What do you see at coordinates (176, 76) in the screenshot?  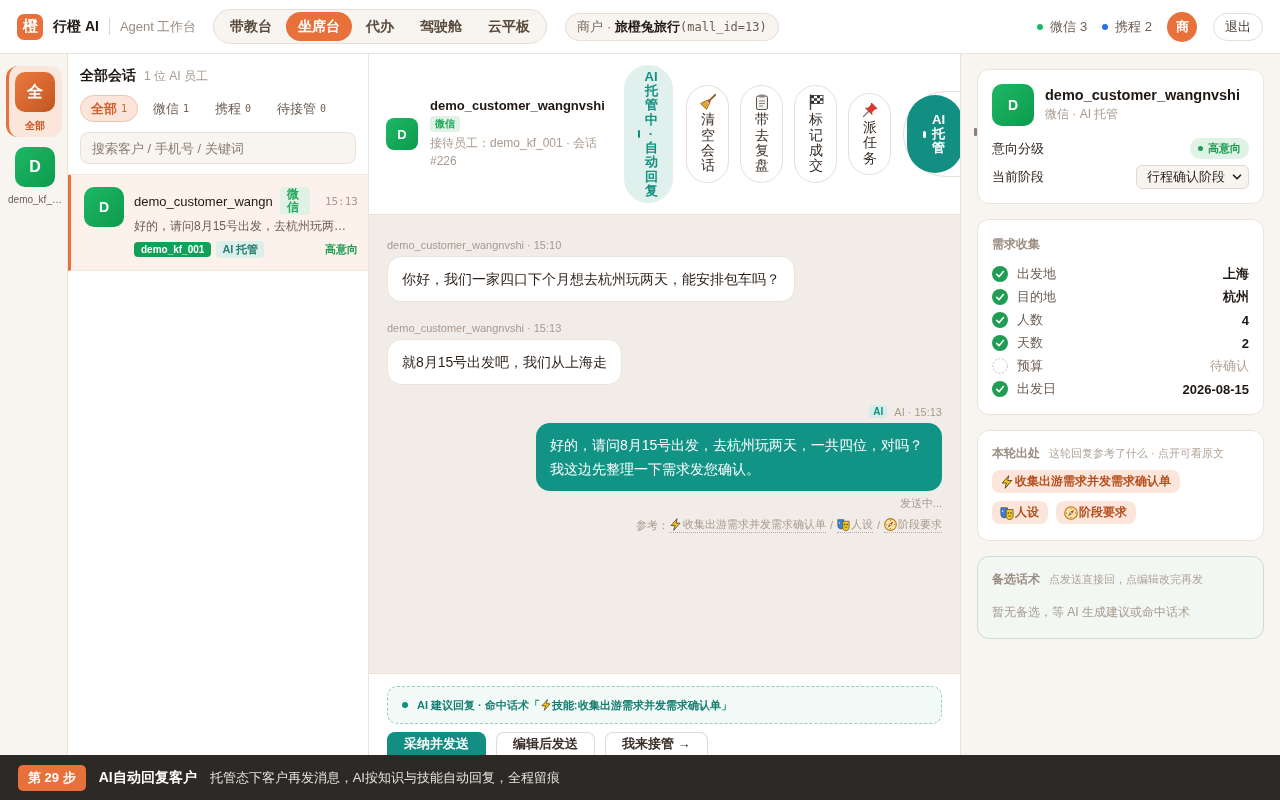 I see `agent-count: 1 位 AI 员工` at bounding box center [176, 76].